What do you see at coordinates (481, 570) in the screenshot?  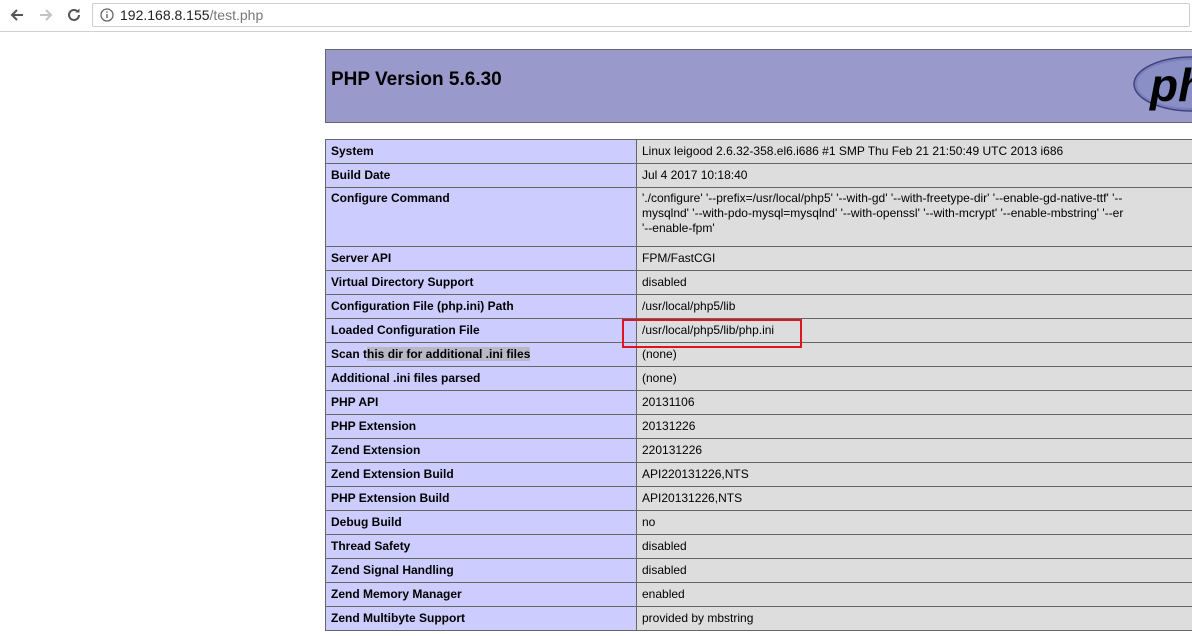 I see `row-label: Zend Signal Handling` at bounding box center [481, 570].